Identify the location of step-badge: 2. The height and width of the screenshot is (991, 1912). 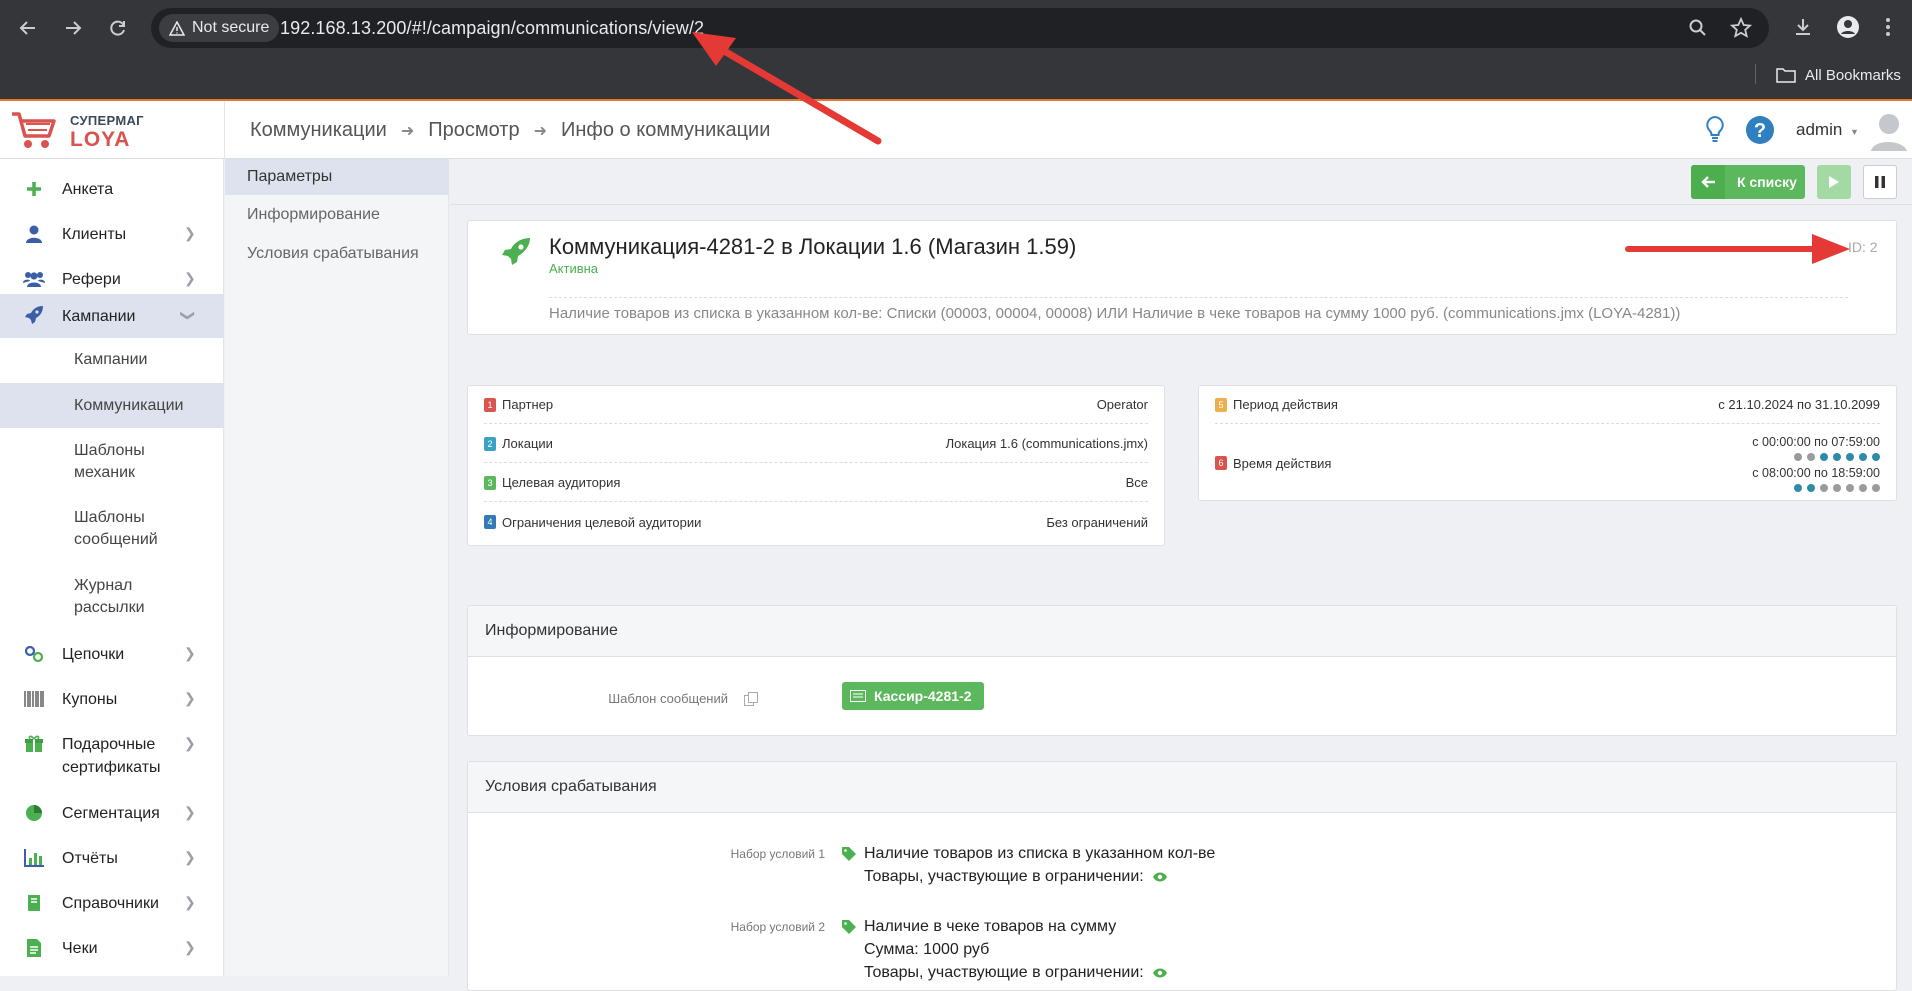
(490, 443).